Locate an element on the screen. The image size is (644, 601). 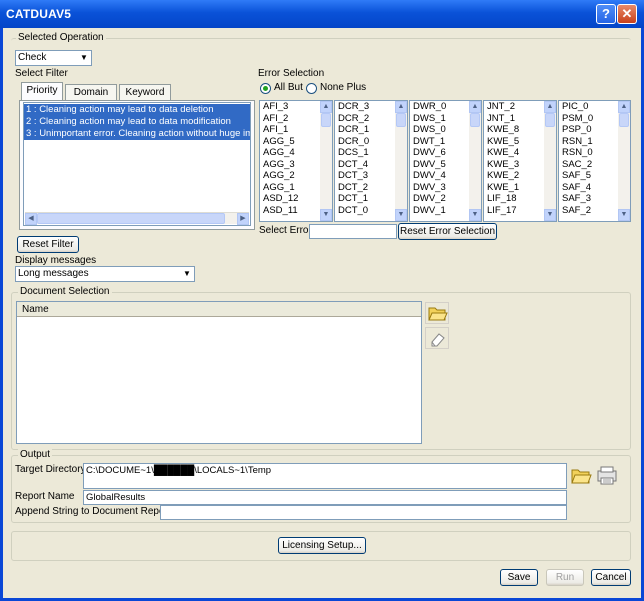
horizontal-scrollbar: ◀ ▶ is located at coordinates (137, 218).